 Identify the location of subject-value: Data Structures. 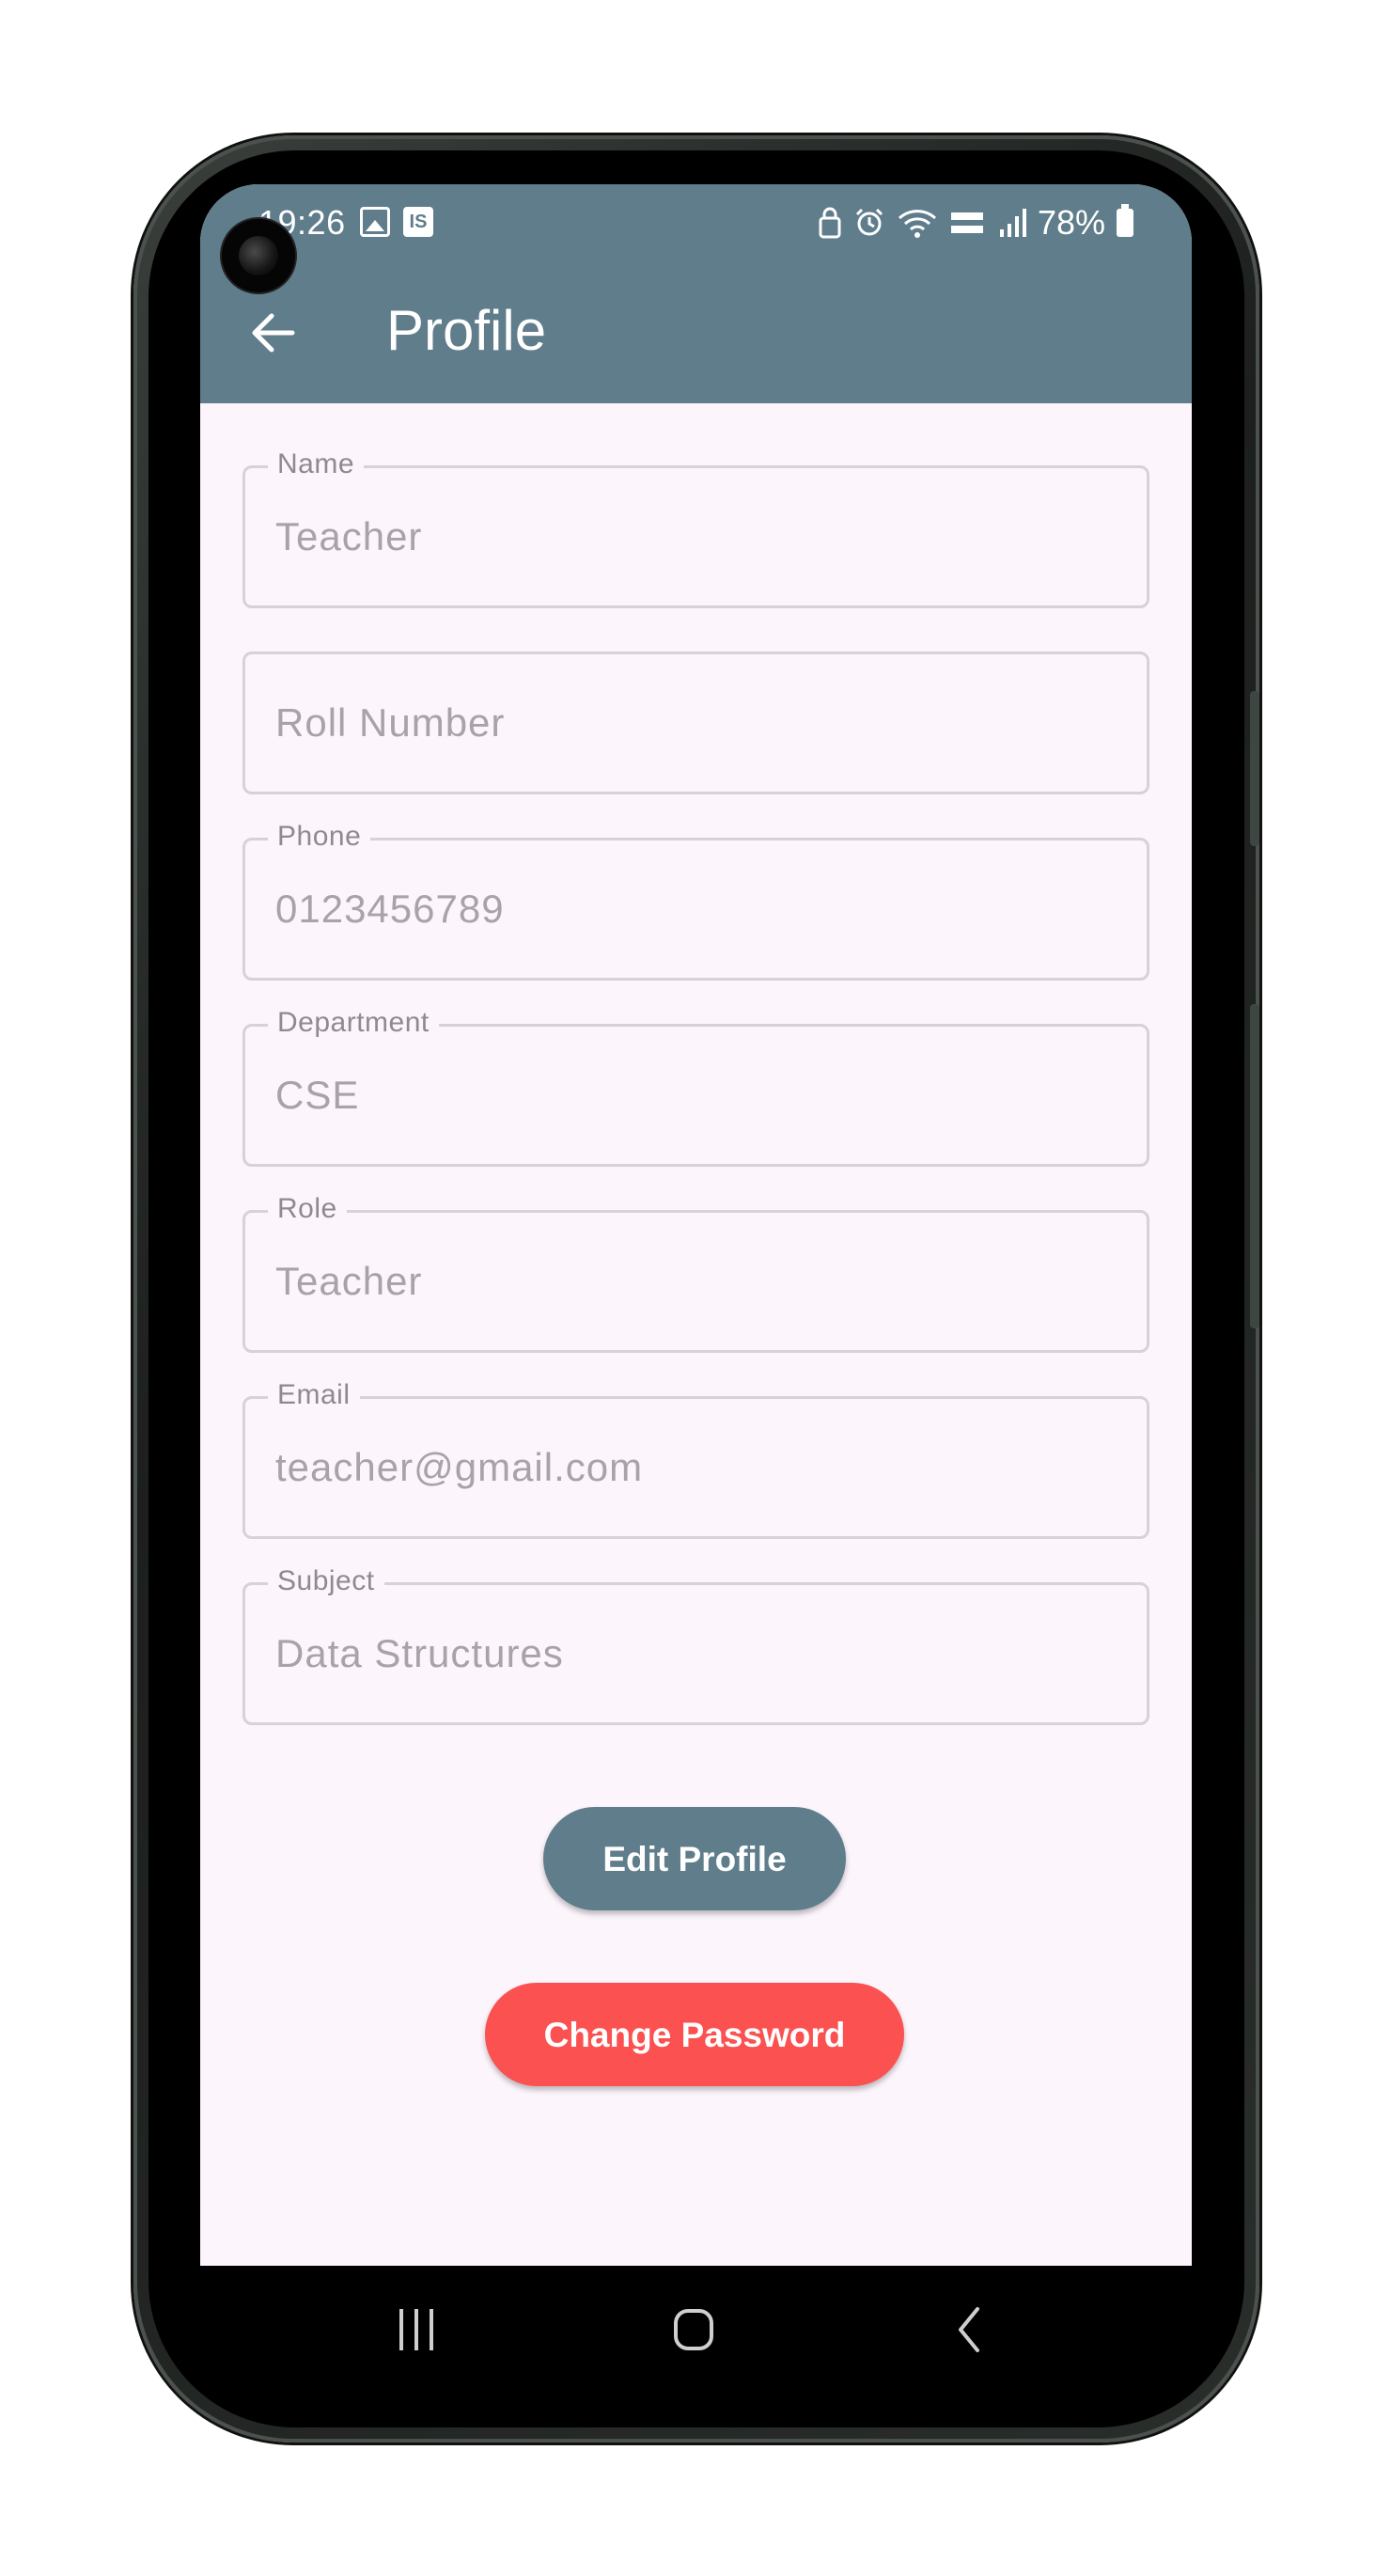
(420, 1653).